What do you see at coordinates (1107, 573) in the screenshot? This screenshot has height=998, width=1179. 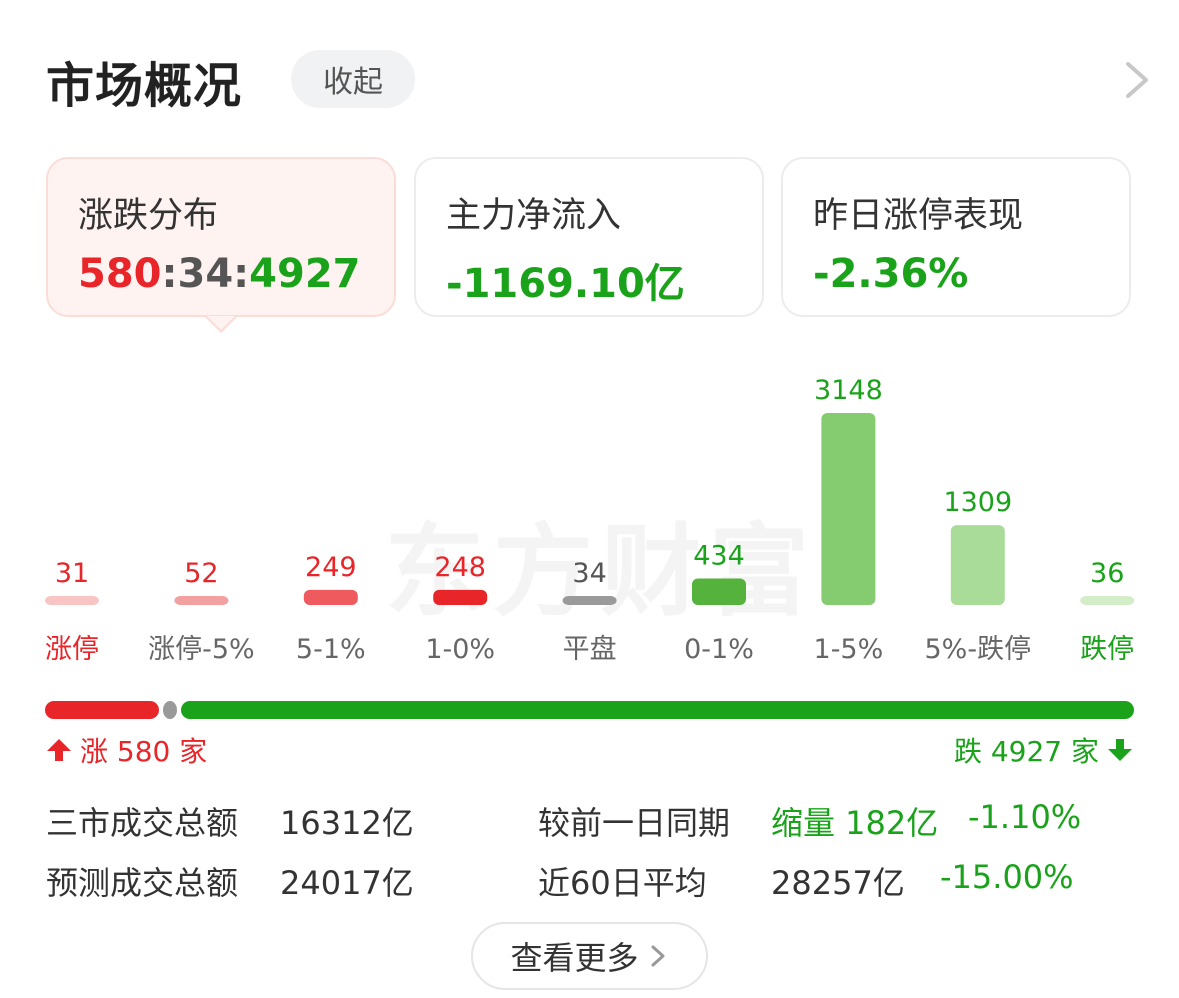 I see `bar-value-label: 36` at bounding box center [1107, 573].